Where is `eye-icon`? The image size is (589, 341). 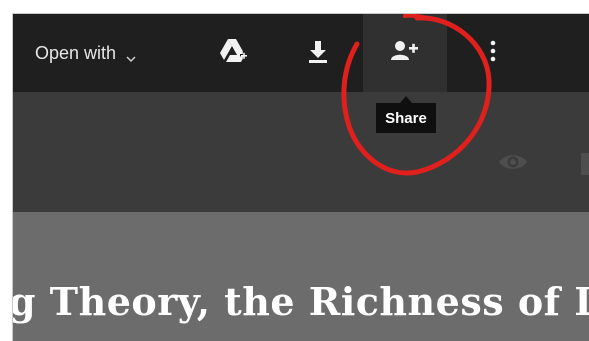
eye-icon is located at coordinates (513, 164).